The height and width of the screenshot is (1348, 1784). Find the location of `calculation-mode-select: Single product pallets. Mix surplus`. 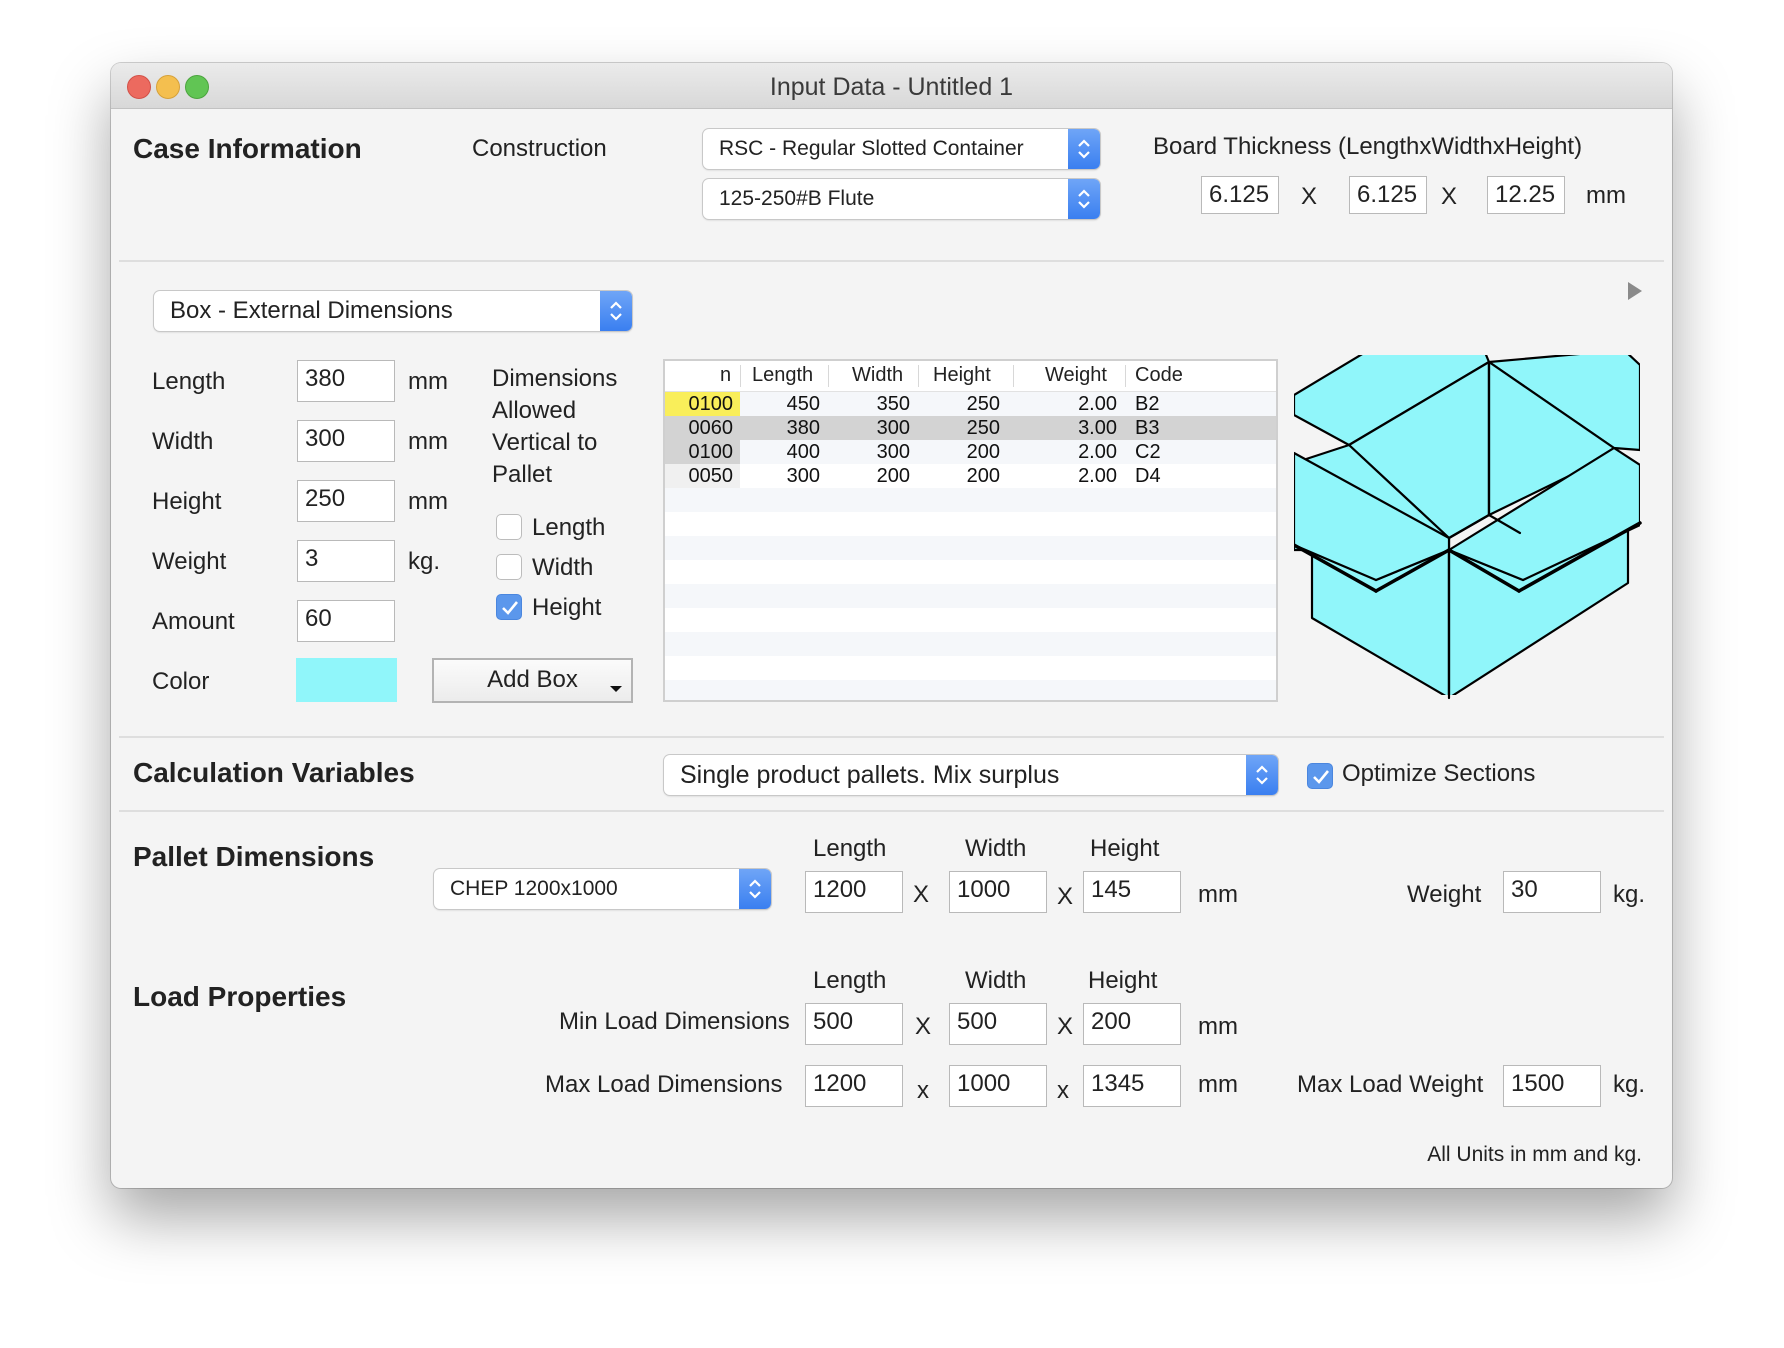

calculation-mode-select: Single product pallets. Mix surplus is located at coordinates (971, 775).